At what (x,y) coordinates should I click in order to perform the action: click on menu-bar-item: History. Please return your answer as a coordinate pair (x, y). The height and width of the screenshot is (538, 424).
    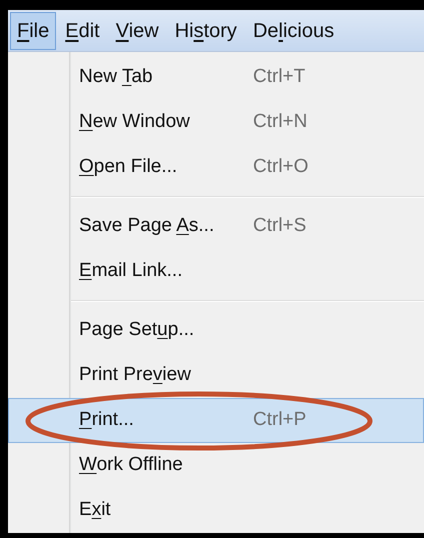
    Looking at the image, I should click on (206, 31).